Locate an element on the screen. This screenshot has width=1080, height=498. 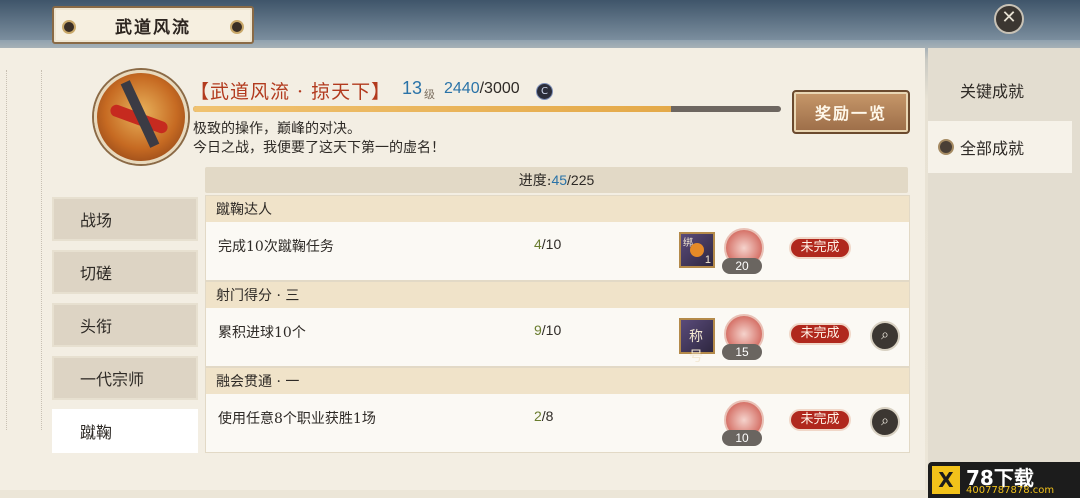
tab-titles: 头衔 is located at coordinates (125, 325).